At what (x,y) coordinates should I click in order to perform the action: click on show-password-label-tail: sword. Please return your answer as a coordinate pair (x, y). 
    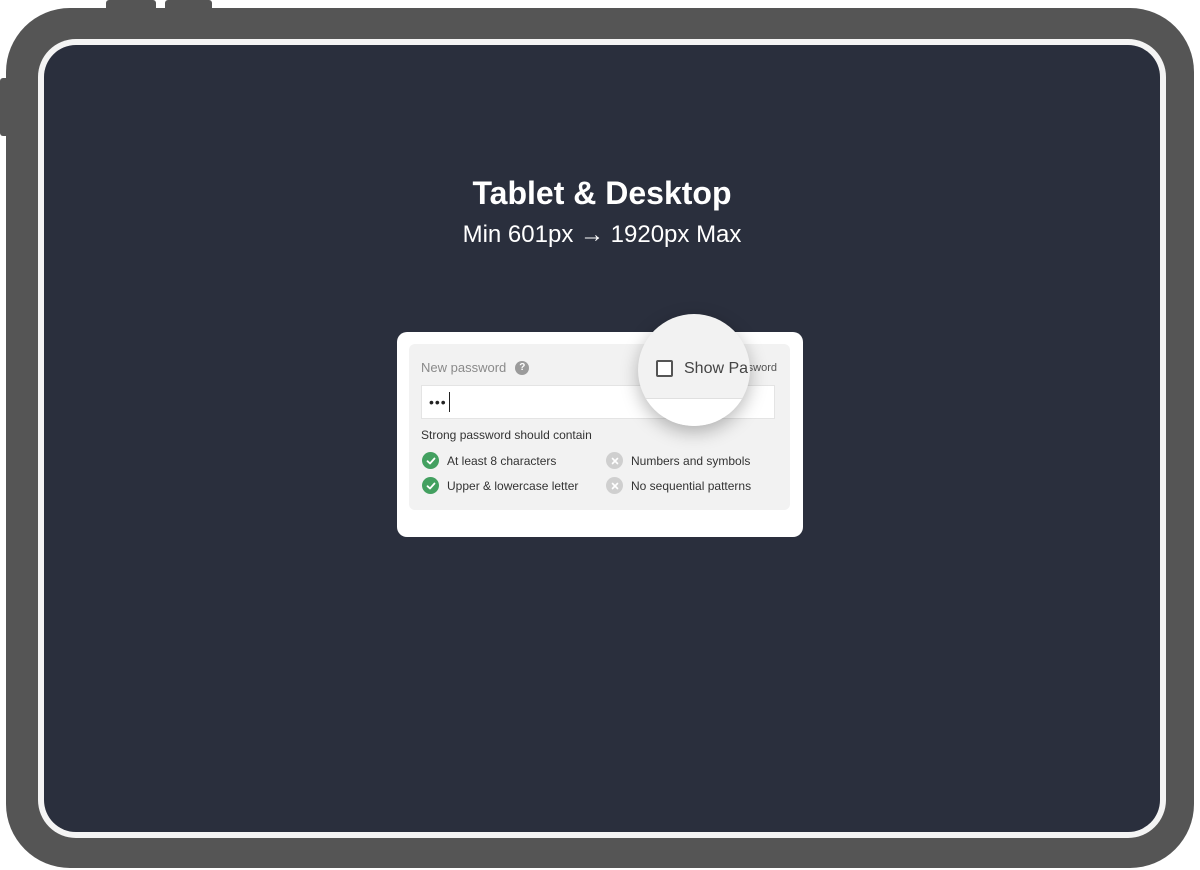
    Looking at the image, I should click on (762, 368).